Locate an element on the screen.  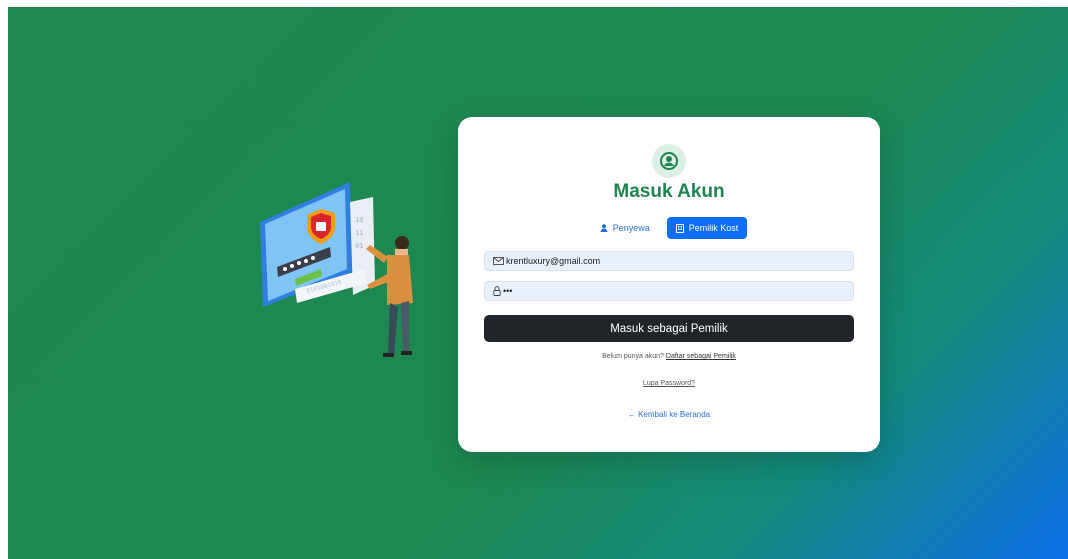
svg-text: 10 is located at coordinates (359, 220).